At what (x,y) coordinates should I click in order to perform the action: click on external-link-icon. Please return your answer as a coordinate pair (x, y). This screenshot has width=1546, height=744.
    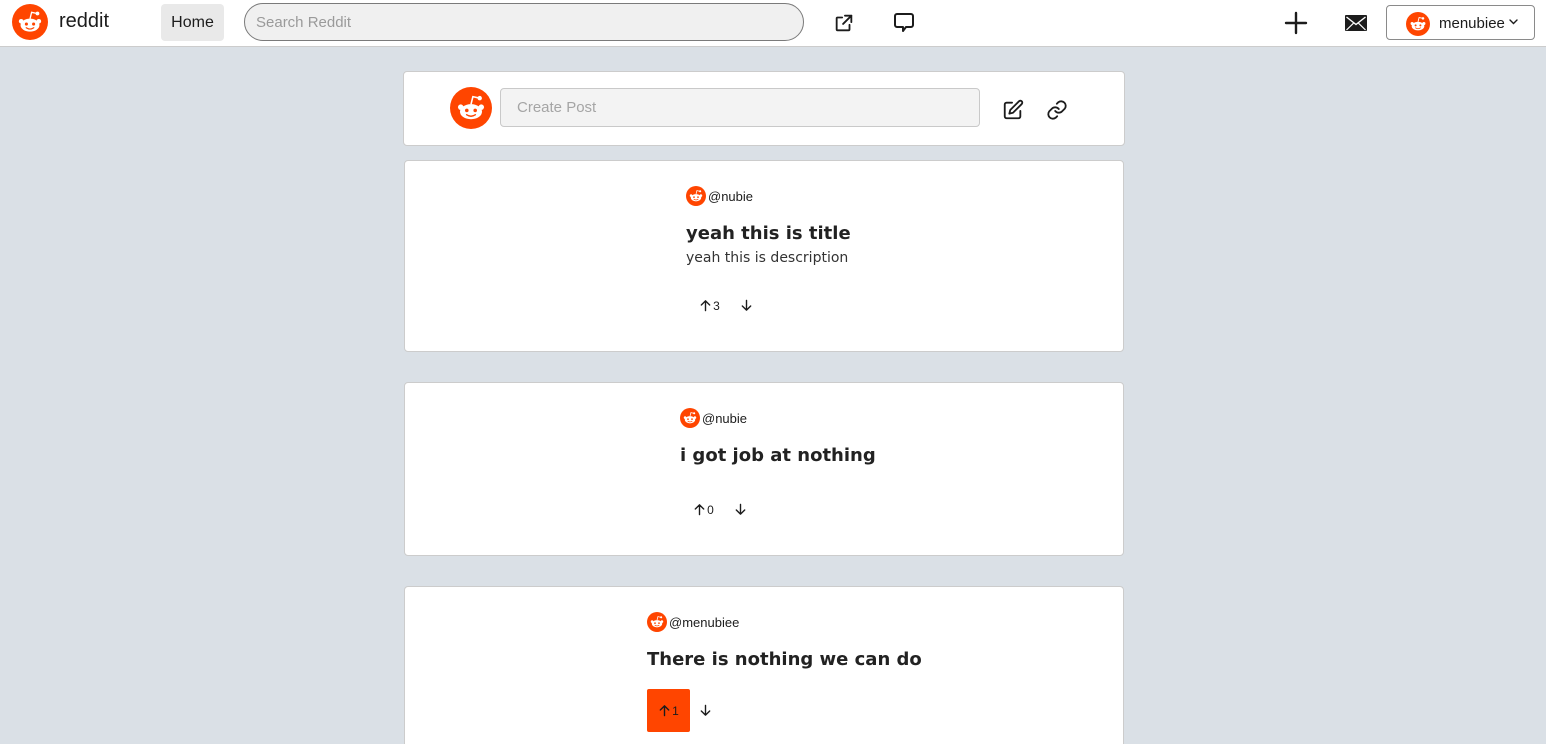
    Looking at the image, I should click on (844, 23).